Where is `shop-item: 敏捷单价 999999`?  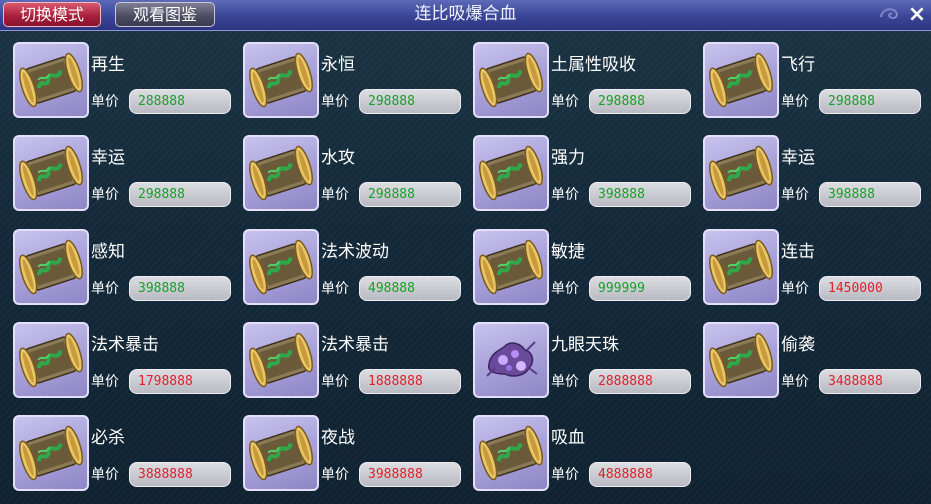 shop-item: 敏捷单价 999999 is located at coordinates (583, 271).